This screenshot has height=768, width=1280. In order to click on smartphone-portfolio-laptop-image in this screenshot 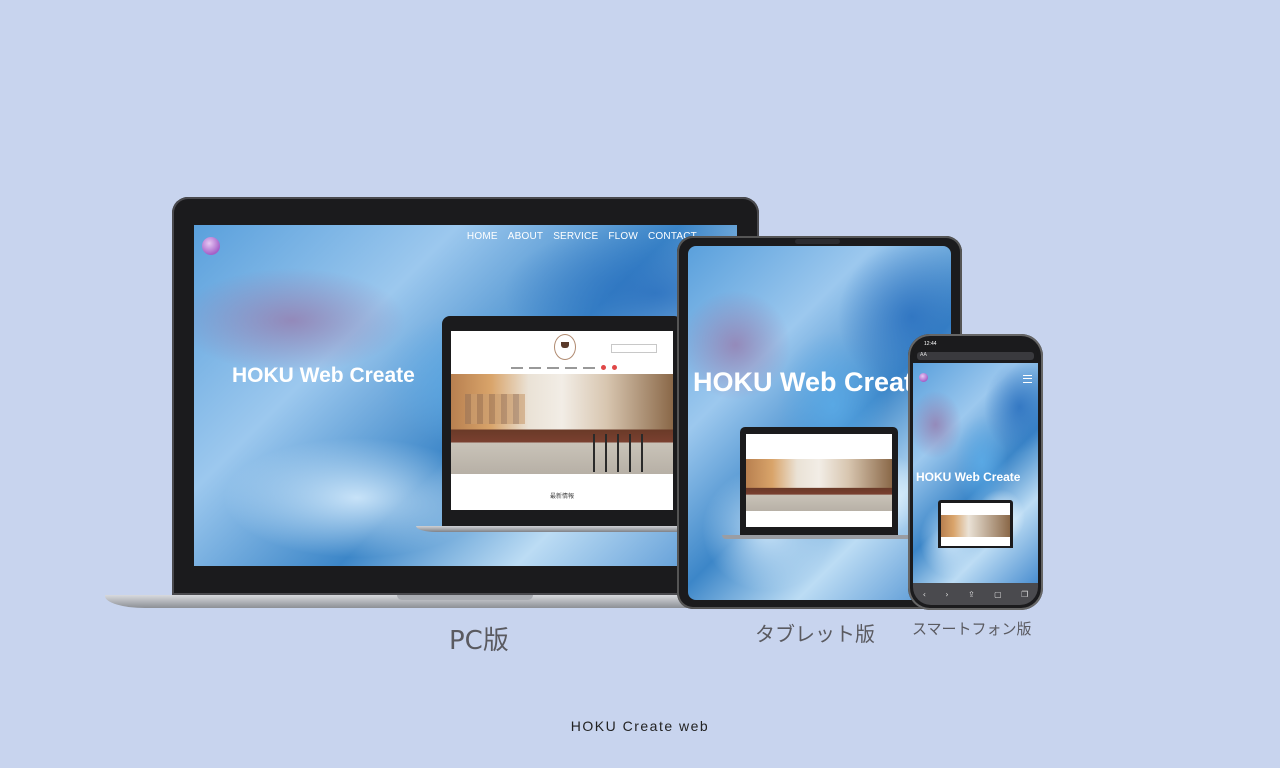, I will do `click(975, 524)`.